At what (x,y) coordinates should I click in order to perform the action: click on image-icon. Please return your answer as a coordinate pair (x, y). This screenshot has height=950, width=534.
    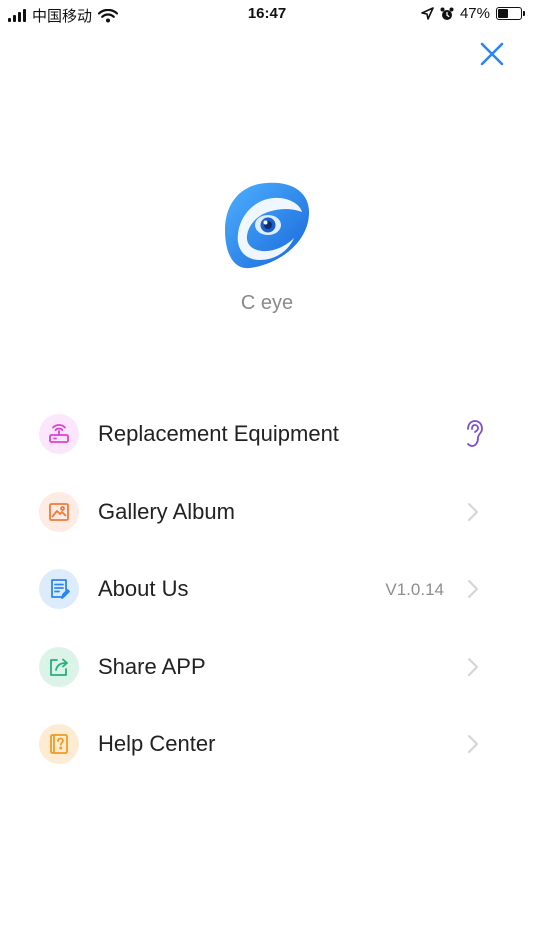
    Looking at the image, I should click on (59, 511).